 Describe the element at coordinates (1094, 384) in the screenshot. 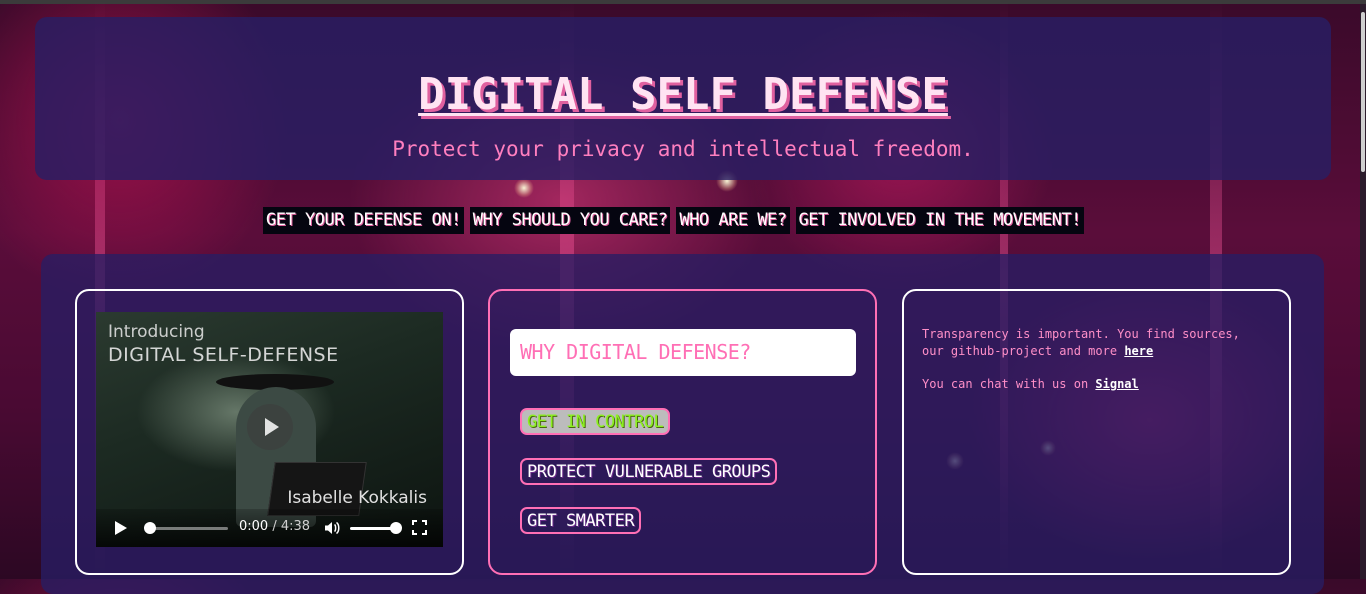

I see `chat-paragraph: You can chat with us on Signal` at that location.